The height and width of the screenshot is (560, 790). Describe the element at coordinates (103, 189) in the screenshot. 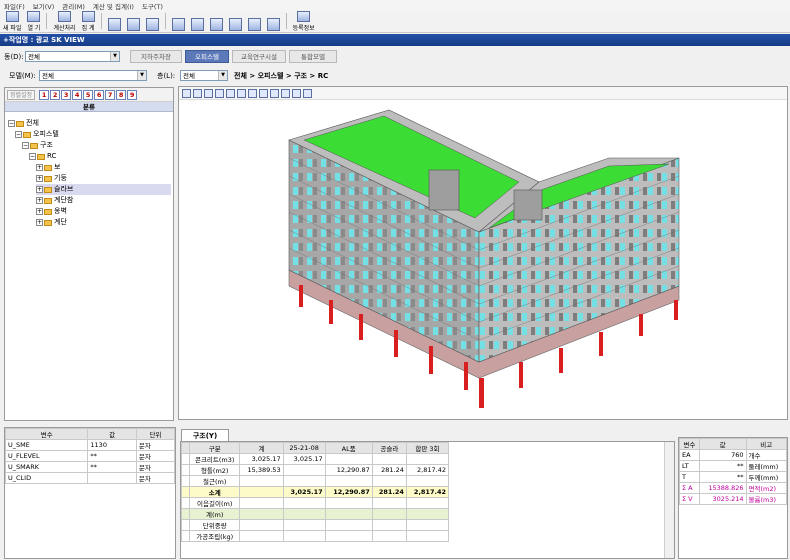

I see `tree-node-slab: + 슬라브` at that location.